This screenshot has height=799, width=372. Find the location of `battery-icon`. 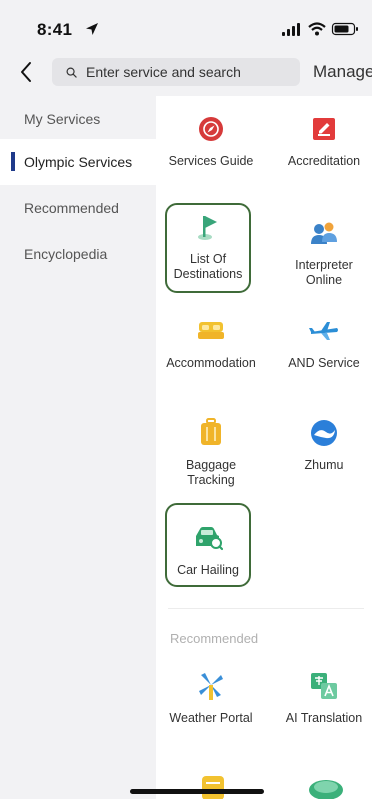

battery-icon is located at coordinates (344, 29).